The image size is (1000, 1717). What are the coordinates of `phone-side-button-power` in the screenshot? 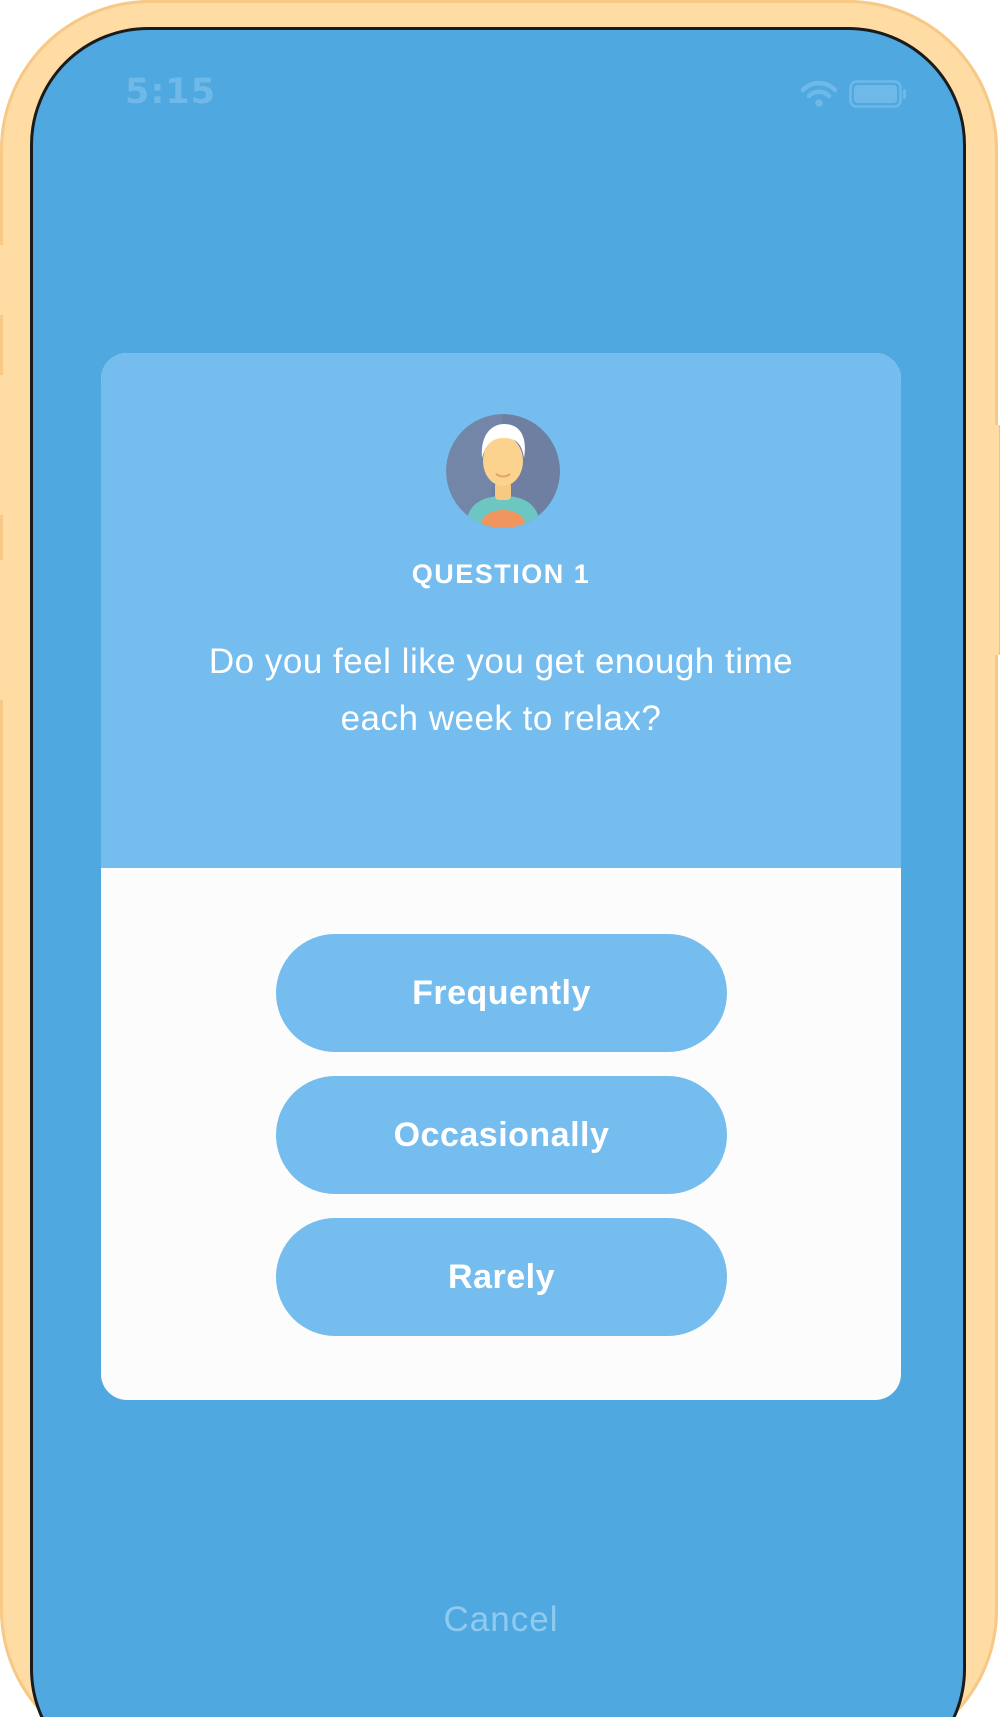 It's located at (993, 540).